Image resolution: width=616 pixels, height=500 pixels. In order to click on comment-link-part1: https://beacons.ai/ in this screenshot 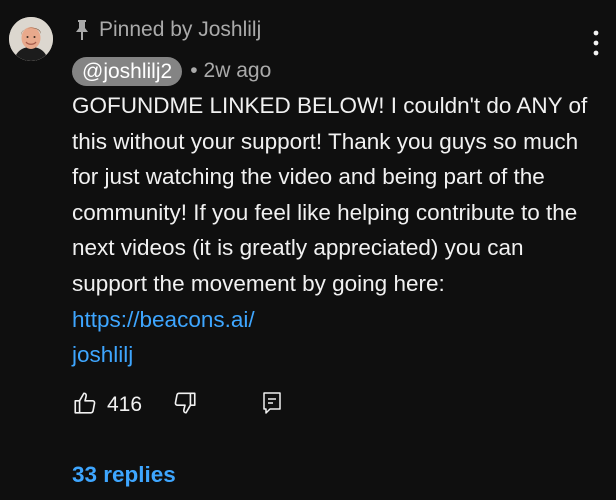, I will do `click(163, 319)`.